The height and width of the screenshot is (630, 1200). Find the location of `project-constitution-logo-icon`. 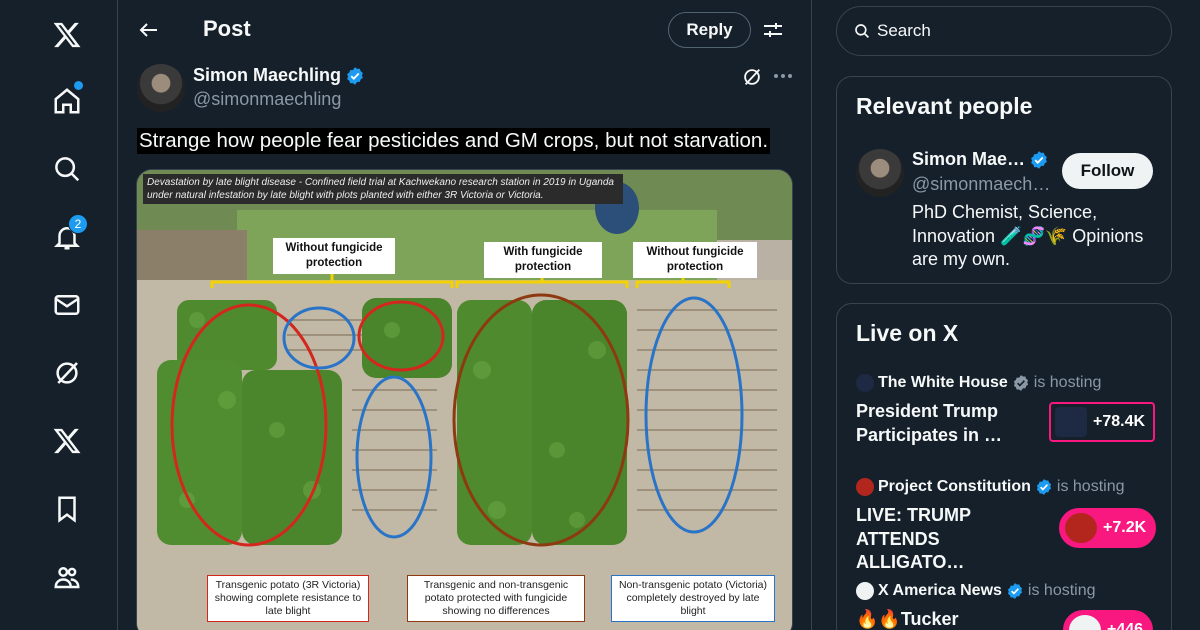

project-constitution-logo-icon is located at coordinates (865, 487).